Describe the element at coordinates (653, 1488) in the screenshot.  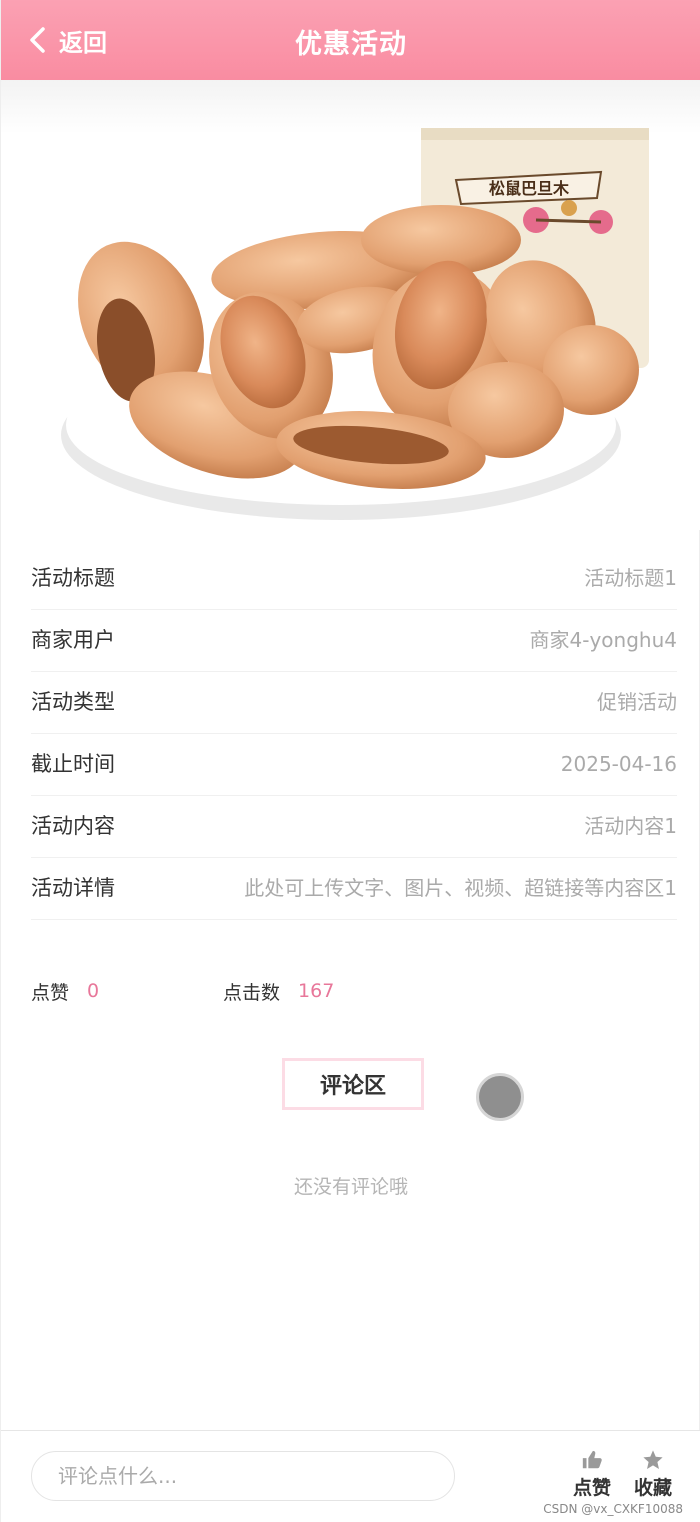
I see `favorite-button-label: 收藏` at that location.